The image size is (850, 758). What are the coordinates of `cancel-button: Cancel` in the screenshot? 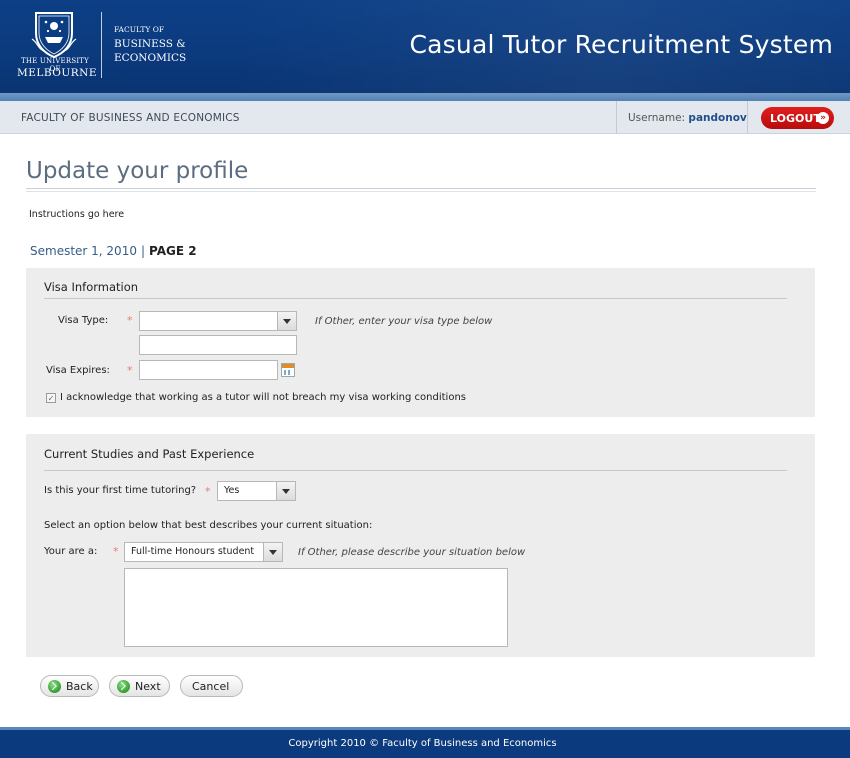 It's located at (211, 686).